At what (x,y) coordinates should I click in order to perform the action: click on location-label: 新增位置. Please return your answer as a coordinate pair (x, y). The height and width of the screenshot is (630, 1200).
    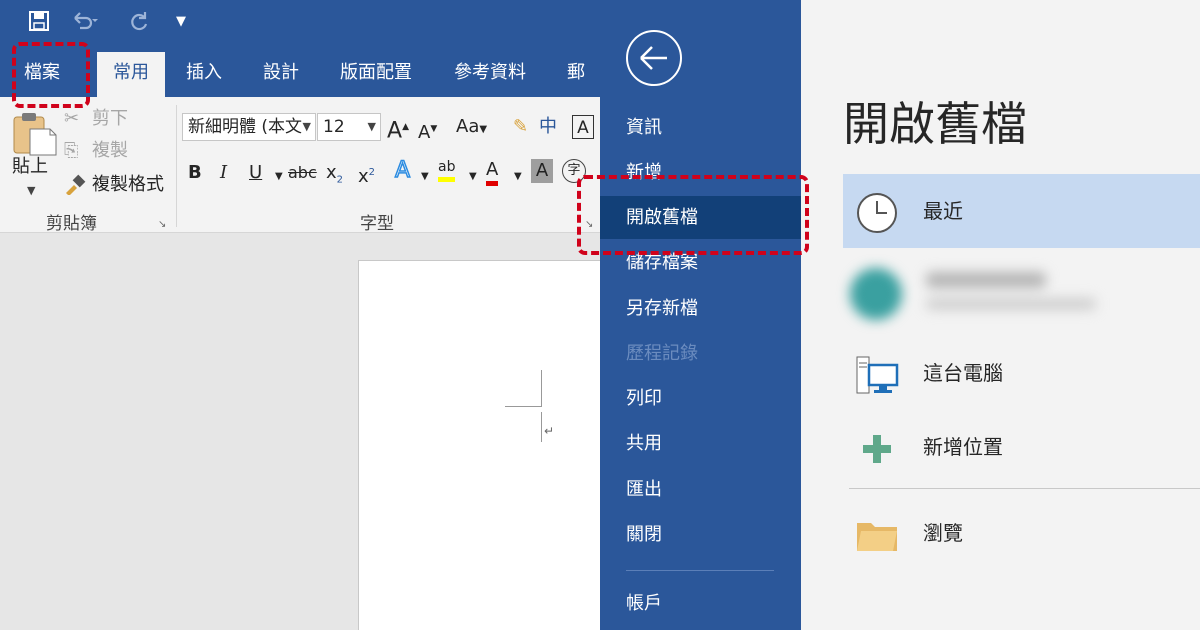
    Looking at the image, I should click on (963, 447).